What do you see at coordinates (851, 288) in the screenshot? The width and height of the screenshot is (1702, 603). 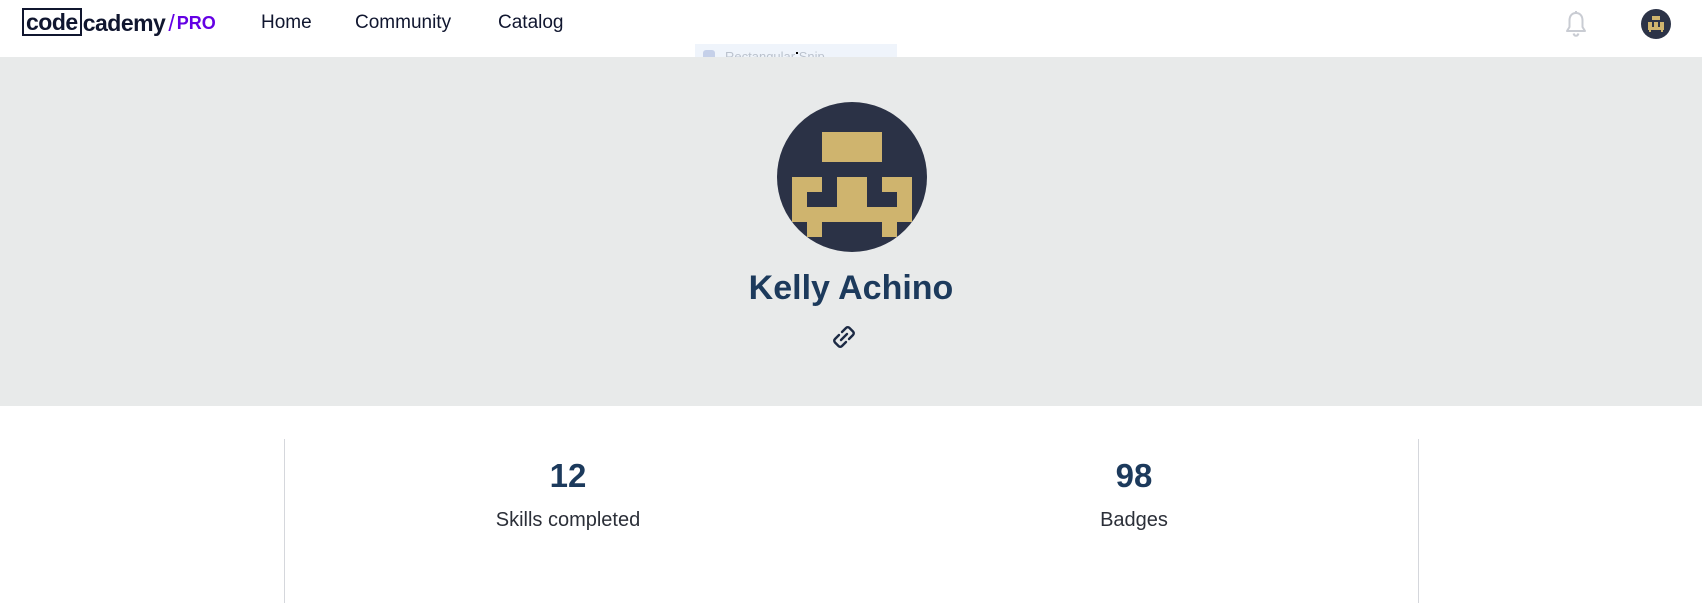 I see `profile-name: Kelly Achino` at bounding box center [851, 288].